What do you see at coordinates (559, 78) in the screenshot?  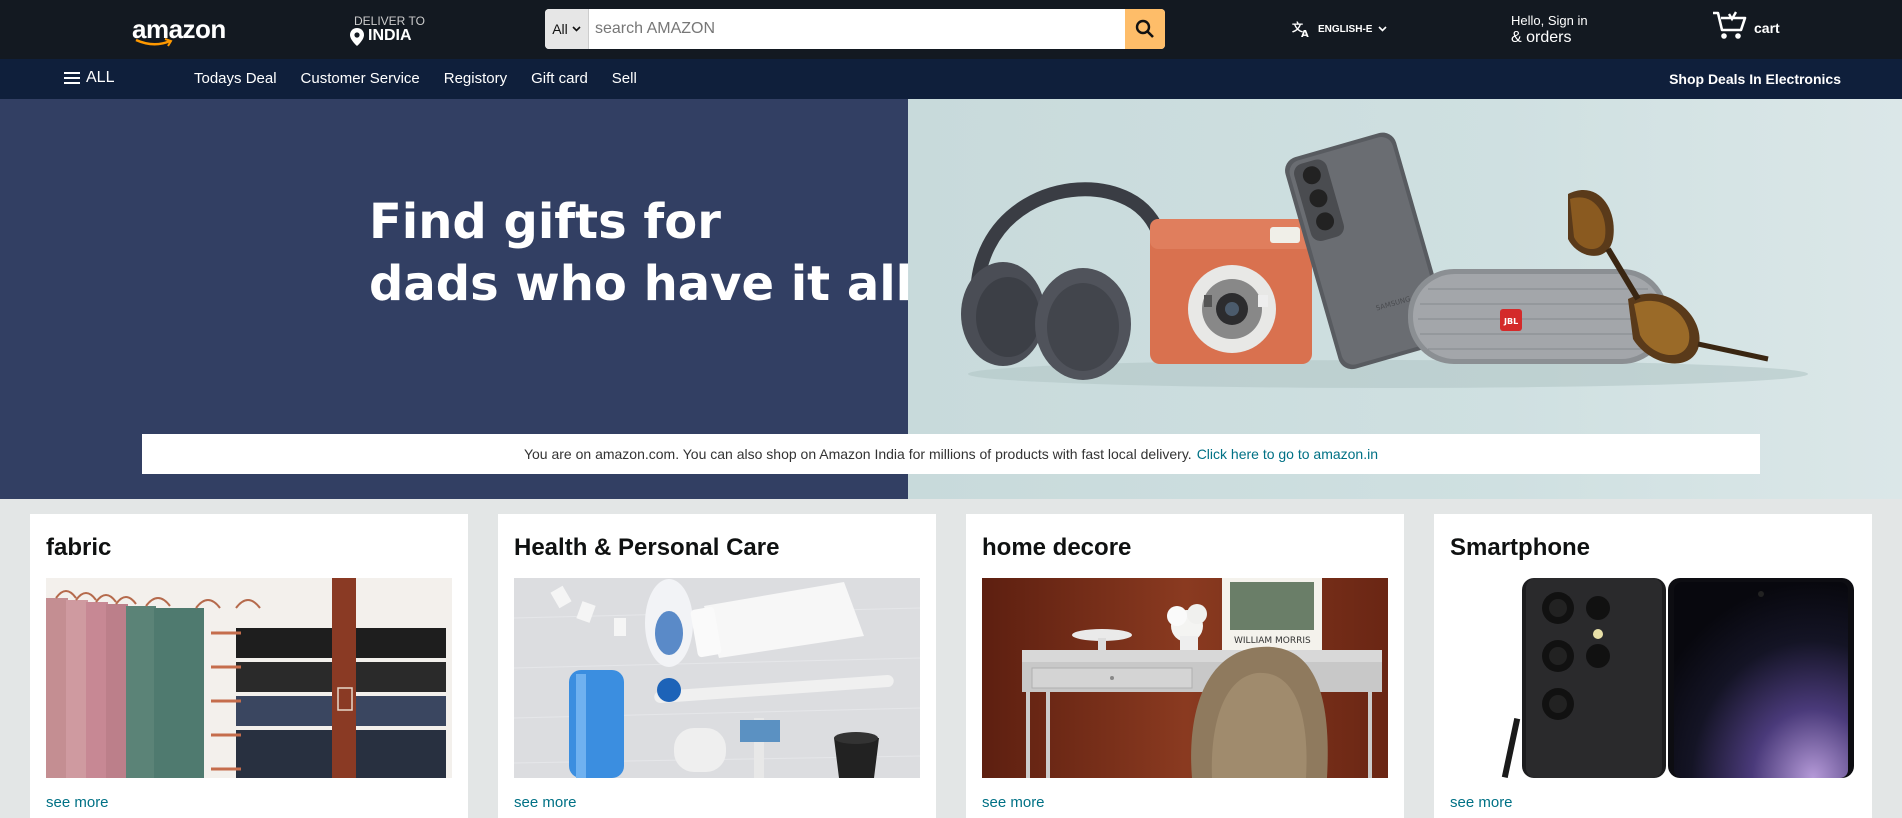 I see `nav-link-gift-card: Gift card` at bounding box center [559, 78].